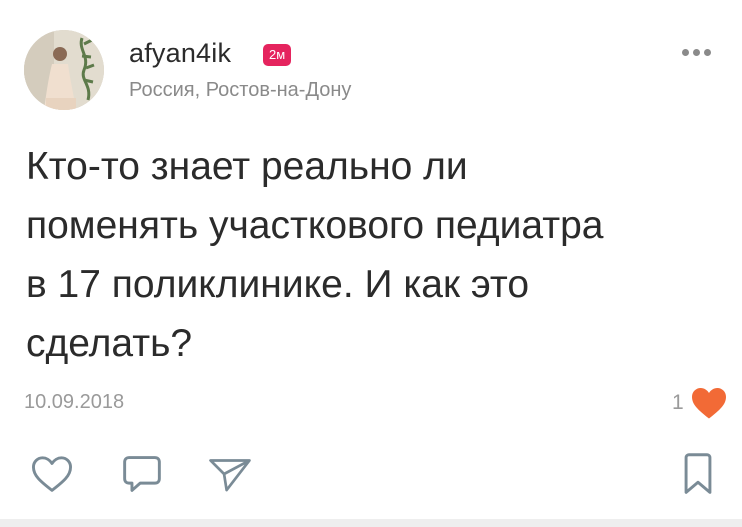 This screenshot has height=527, width=742. What do you see at coordinates (371, 523) in the screenshot?
I see `divider` at bounding box center [371, 523].